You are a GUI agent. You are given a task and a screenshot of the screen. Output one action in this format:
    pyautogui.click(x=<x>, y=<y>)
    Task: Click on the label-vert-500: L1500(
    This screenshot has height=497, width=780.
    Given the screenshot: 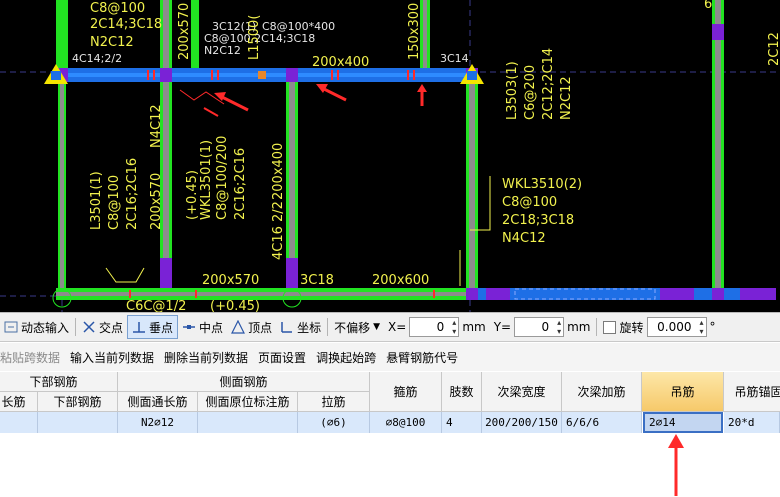 What is the action you would take?
    pyautogui.click(x=254, y=37)
    